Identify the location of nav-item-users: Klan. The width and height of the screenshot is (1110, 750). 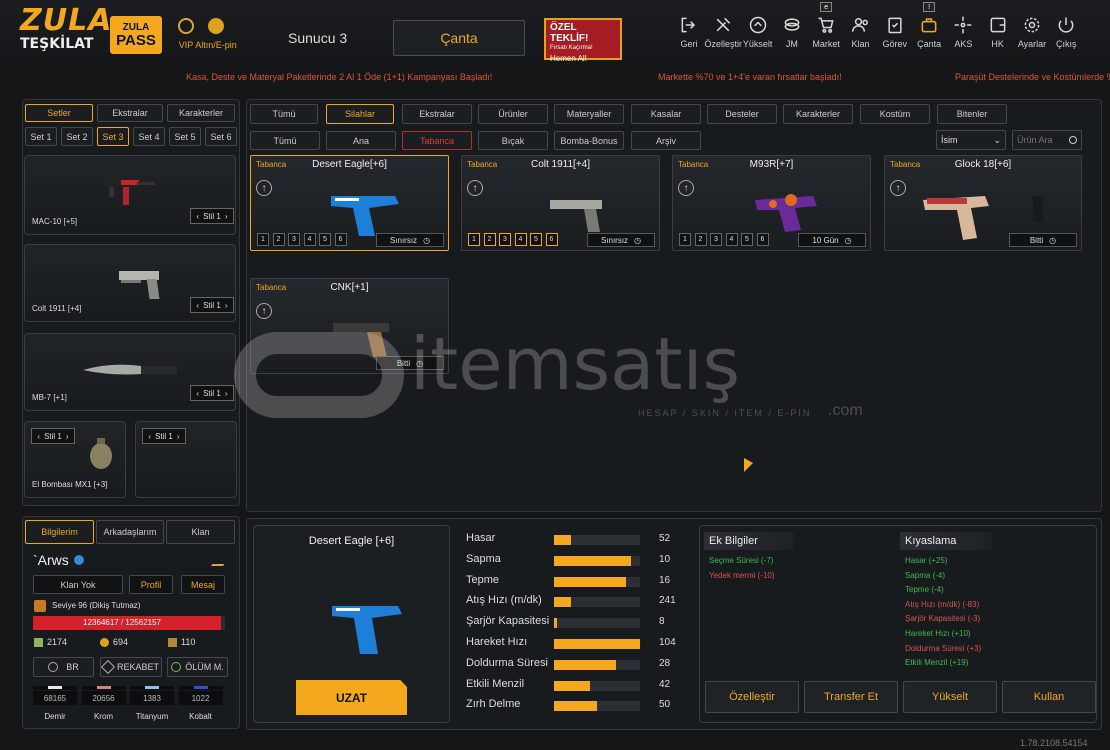
(861, 31).